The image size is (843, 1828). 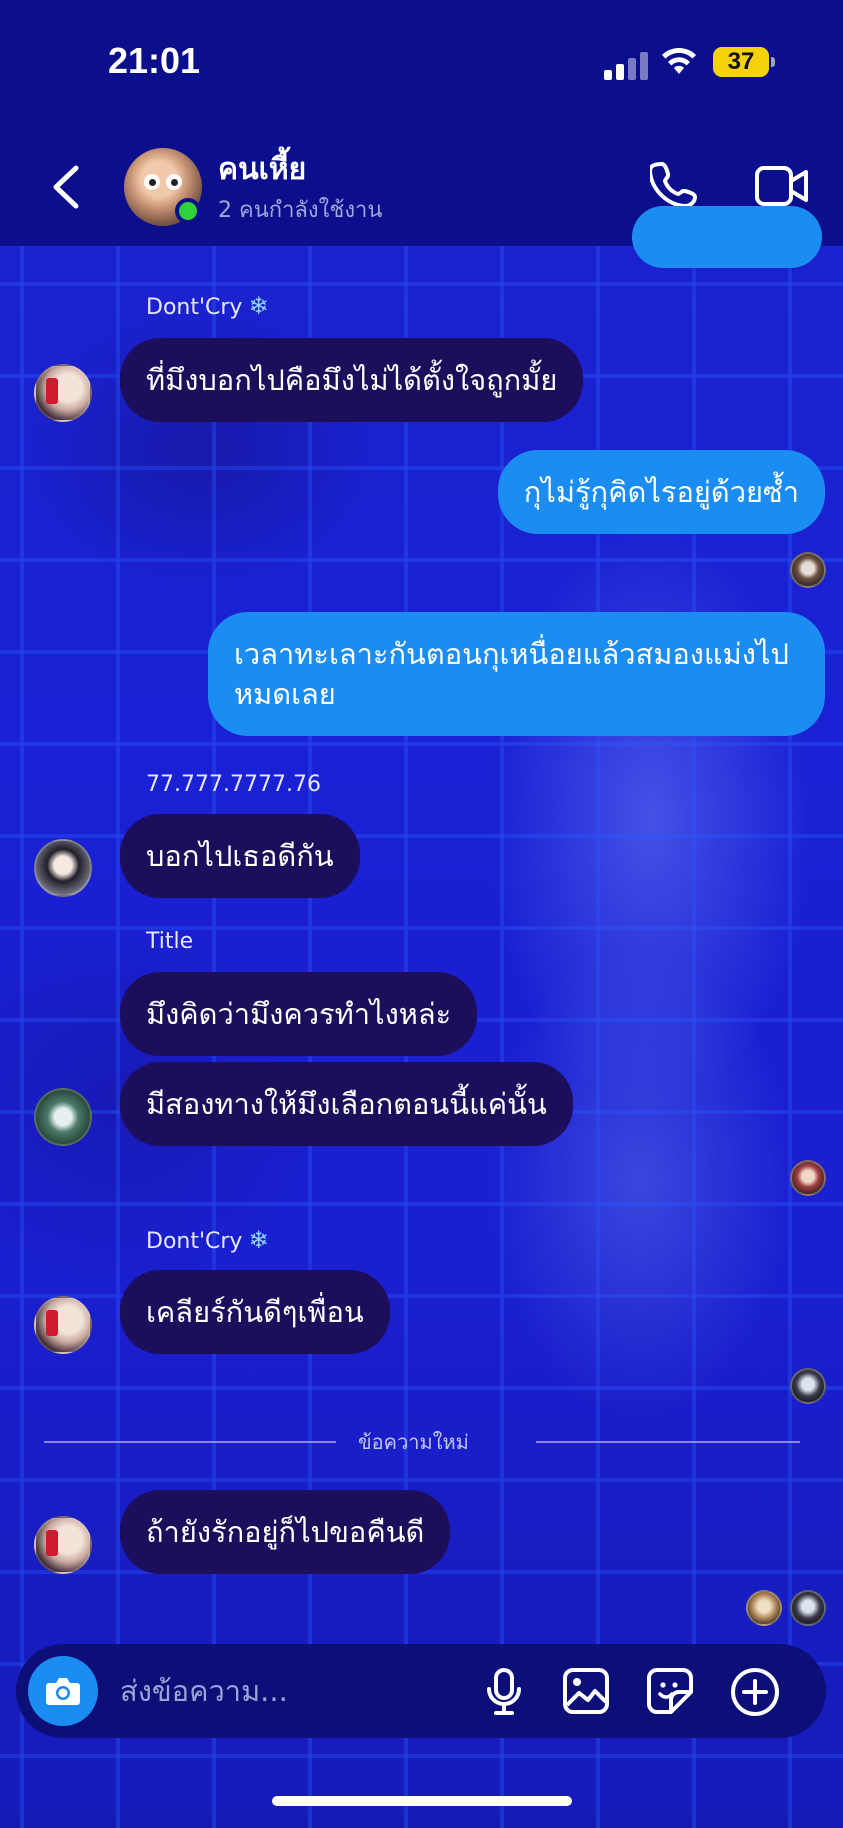 What do you see at coordinates (668, 1442) in the screenshot?
I see `new-messages-divider-right` at bounding box center [668, 1442].